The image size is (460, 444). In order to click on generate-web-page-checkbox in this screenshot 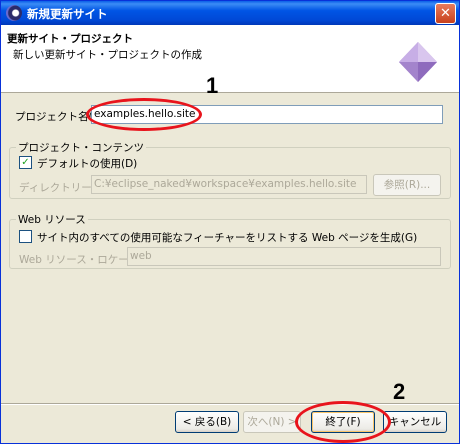, I will do `click(25, 236)`.